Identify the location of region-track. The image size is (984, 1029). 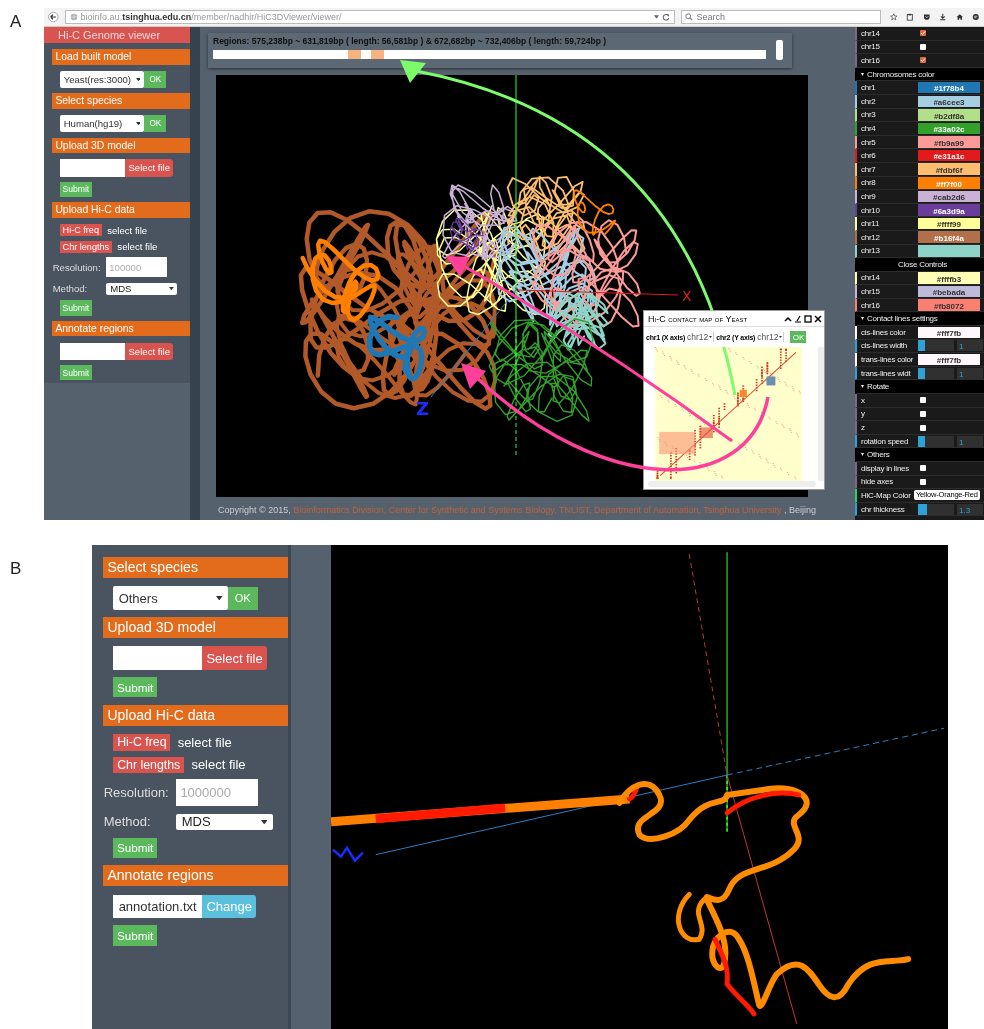
(489, 54).